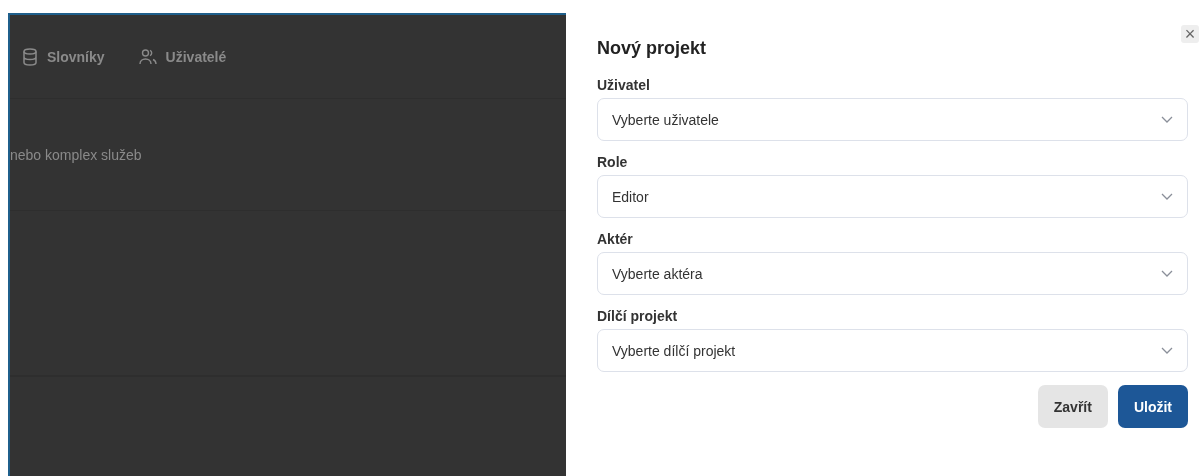 Image resolution: width=1203 pixels, height=476 pixels. What do you see at coordinates (624, 85) in the screenshot?
I see `field-label: Uživatel` at bounding box center [624, 85].